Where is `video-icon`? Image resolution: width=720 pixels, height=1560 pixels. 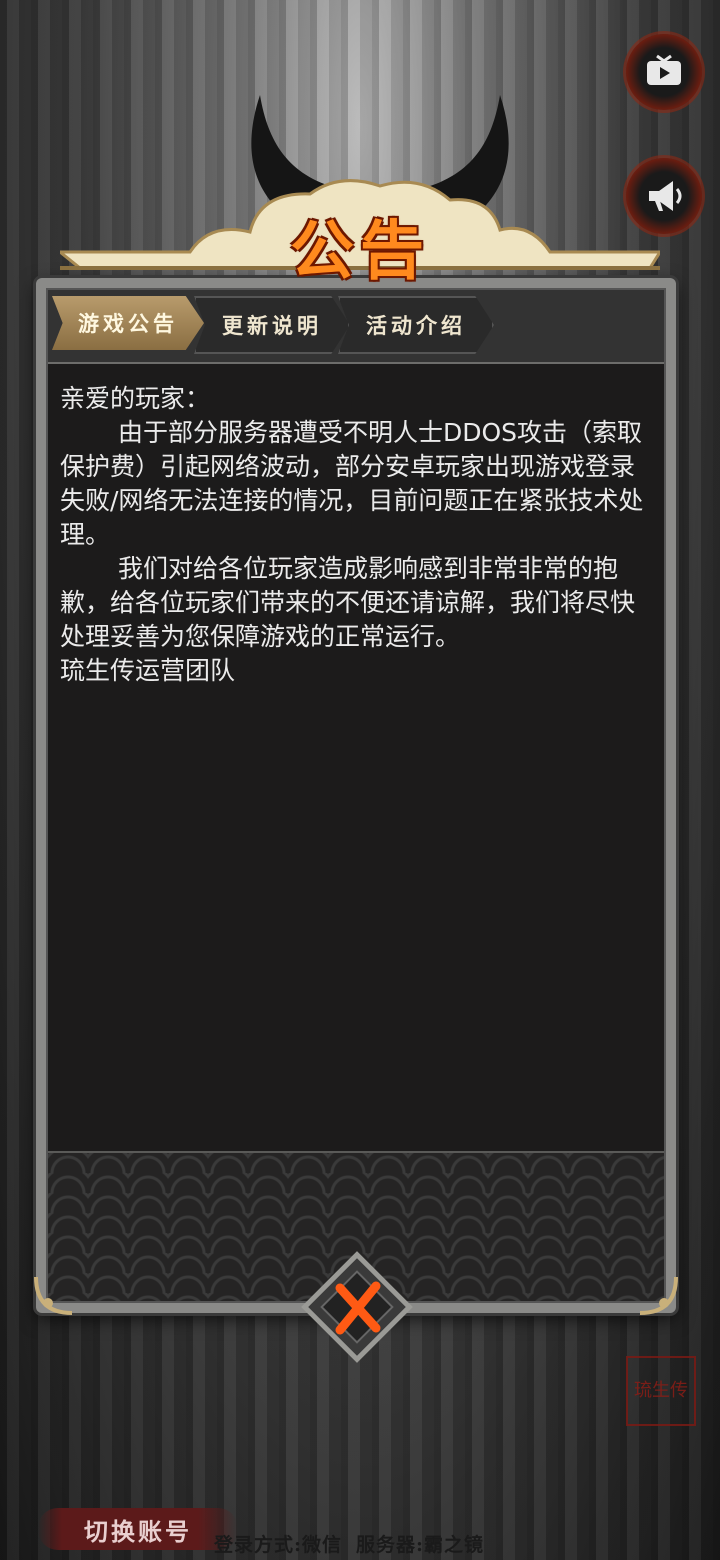 video-icon is located at coordinates (664, 69).